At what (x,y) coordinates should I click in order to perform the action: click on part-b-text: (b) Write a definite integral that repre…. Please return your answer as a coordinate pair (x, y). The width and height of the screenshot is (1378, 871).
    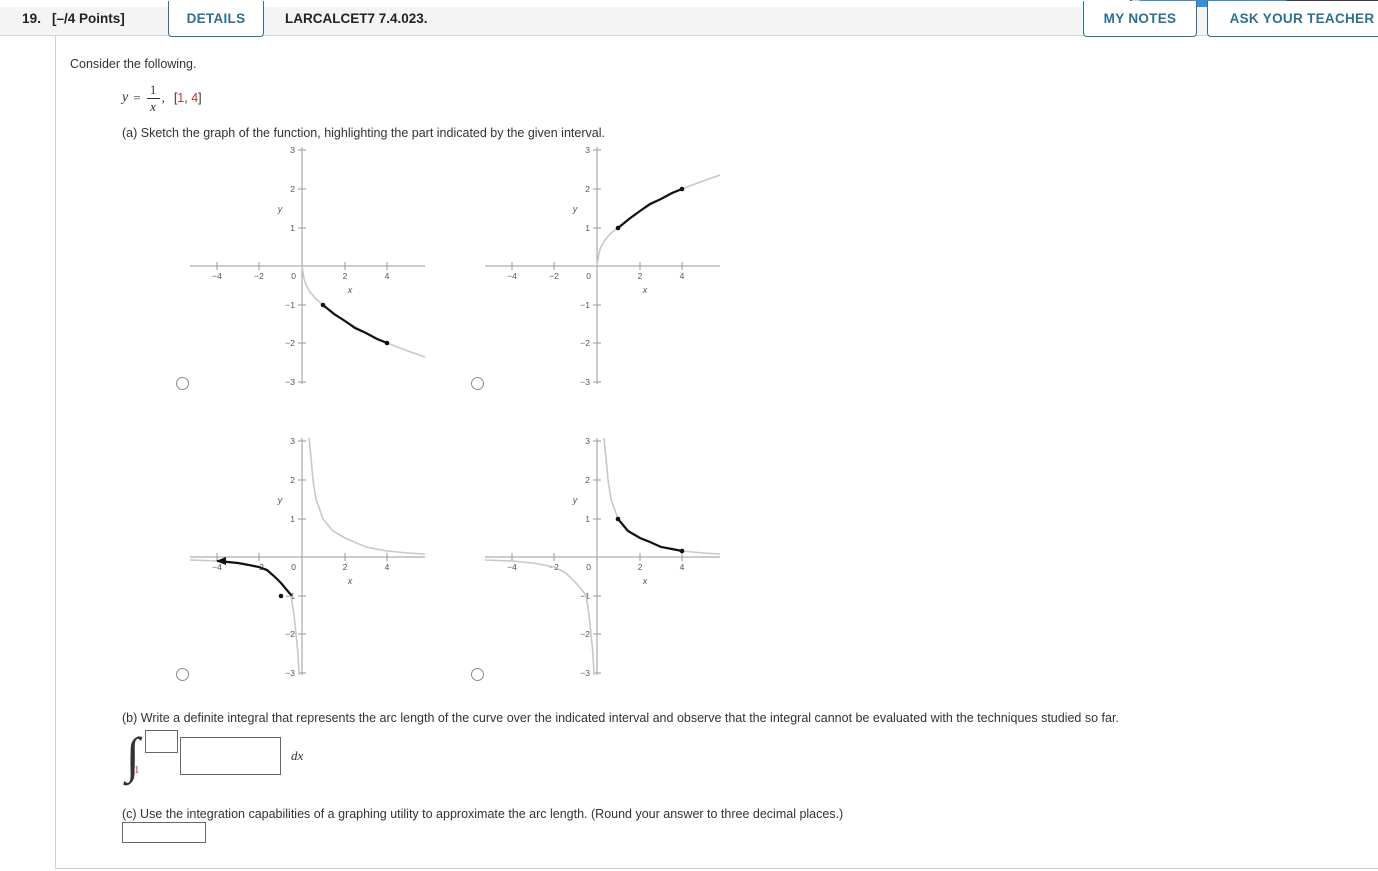
    Looking at the image, I should click on (620, 718).